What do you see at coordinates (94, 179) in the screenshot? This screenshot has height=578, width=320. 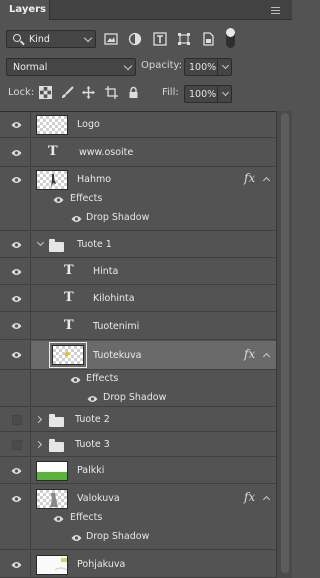 I see `layer-name: Hahmo` at bounding box center [94, 179].